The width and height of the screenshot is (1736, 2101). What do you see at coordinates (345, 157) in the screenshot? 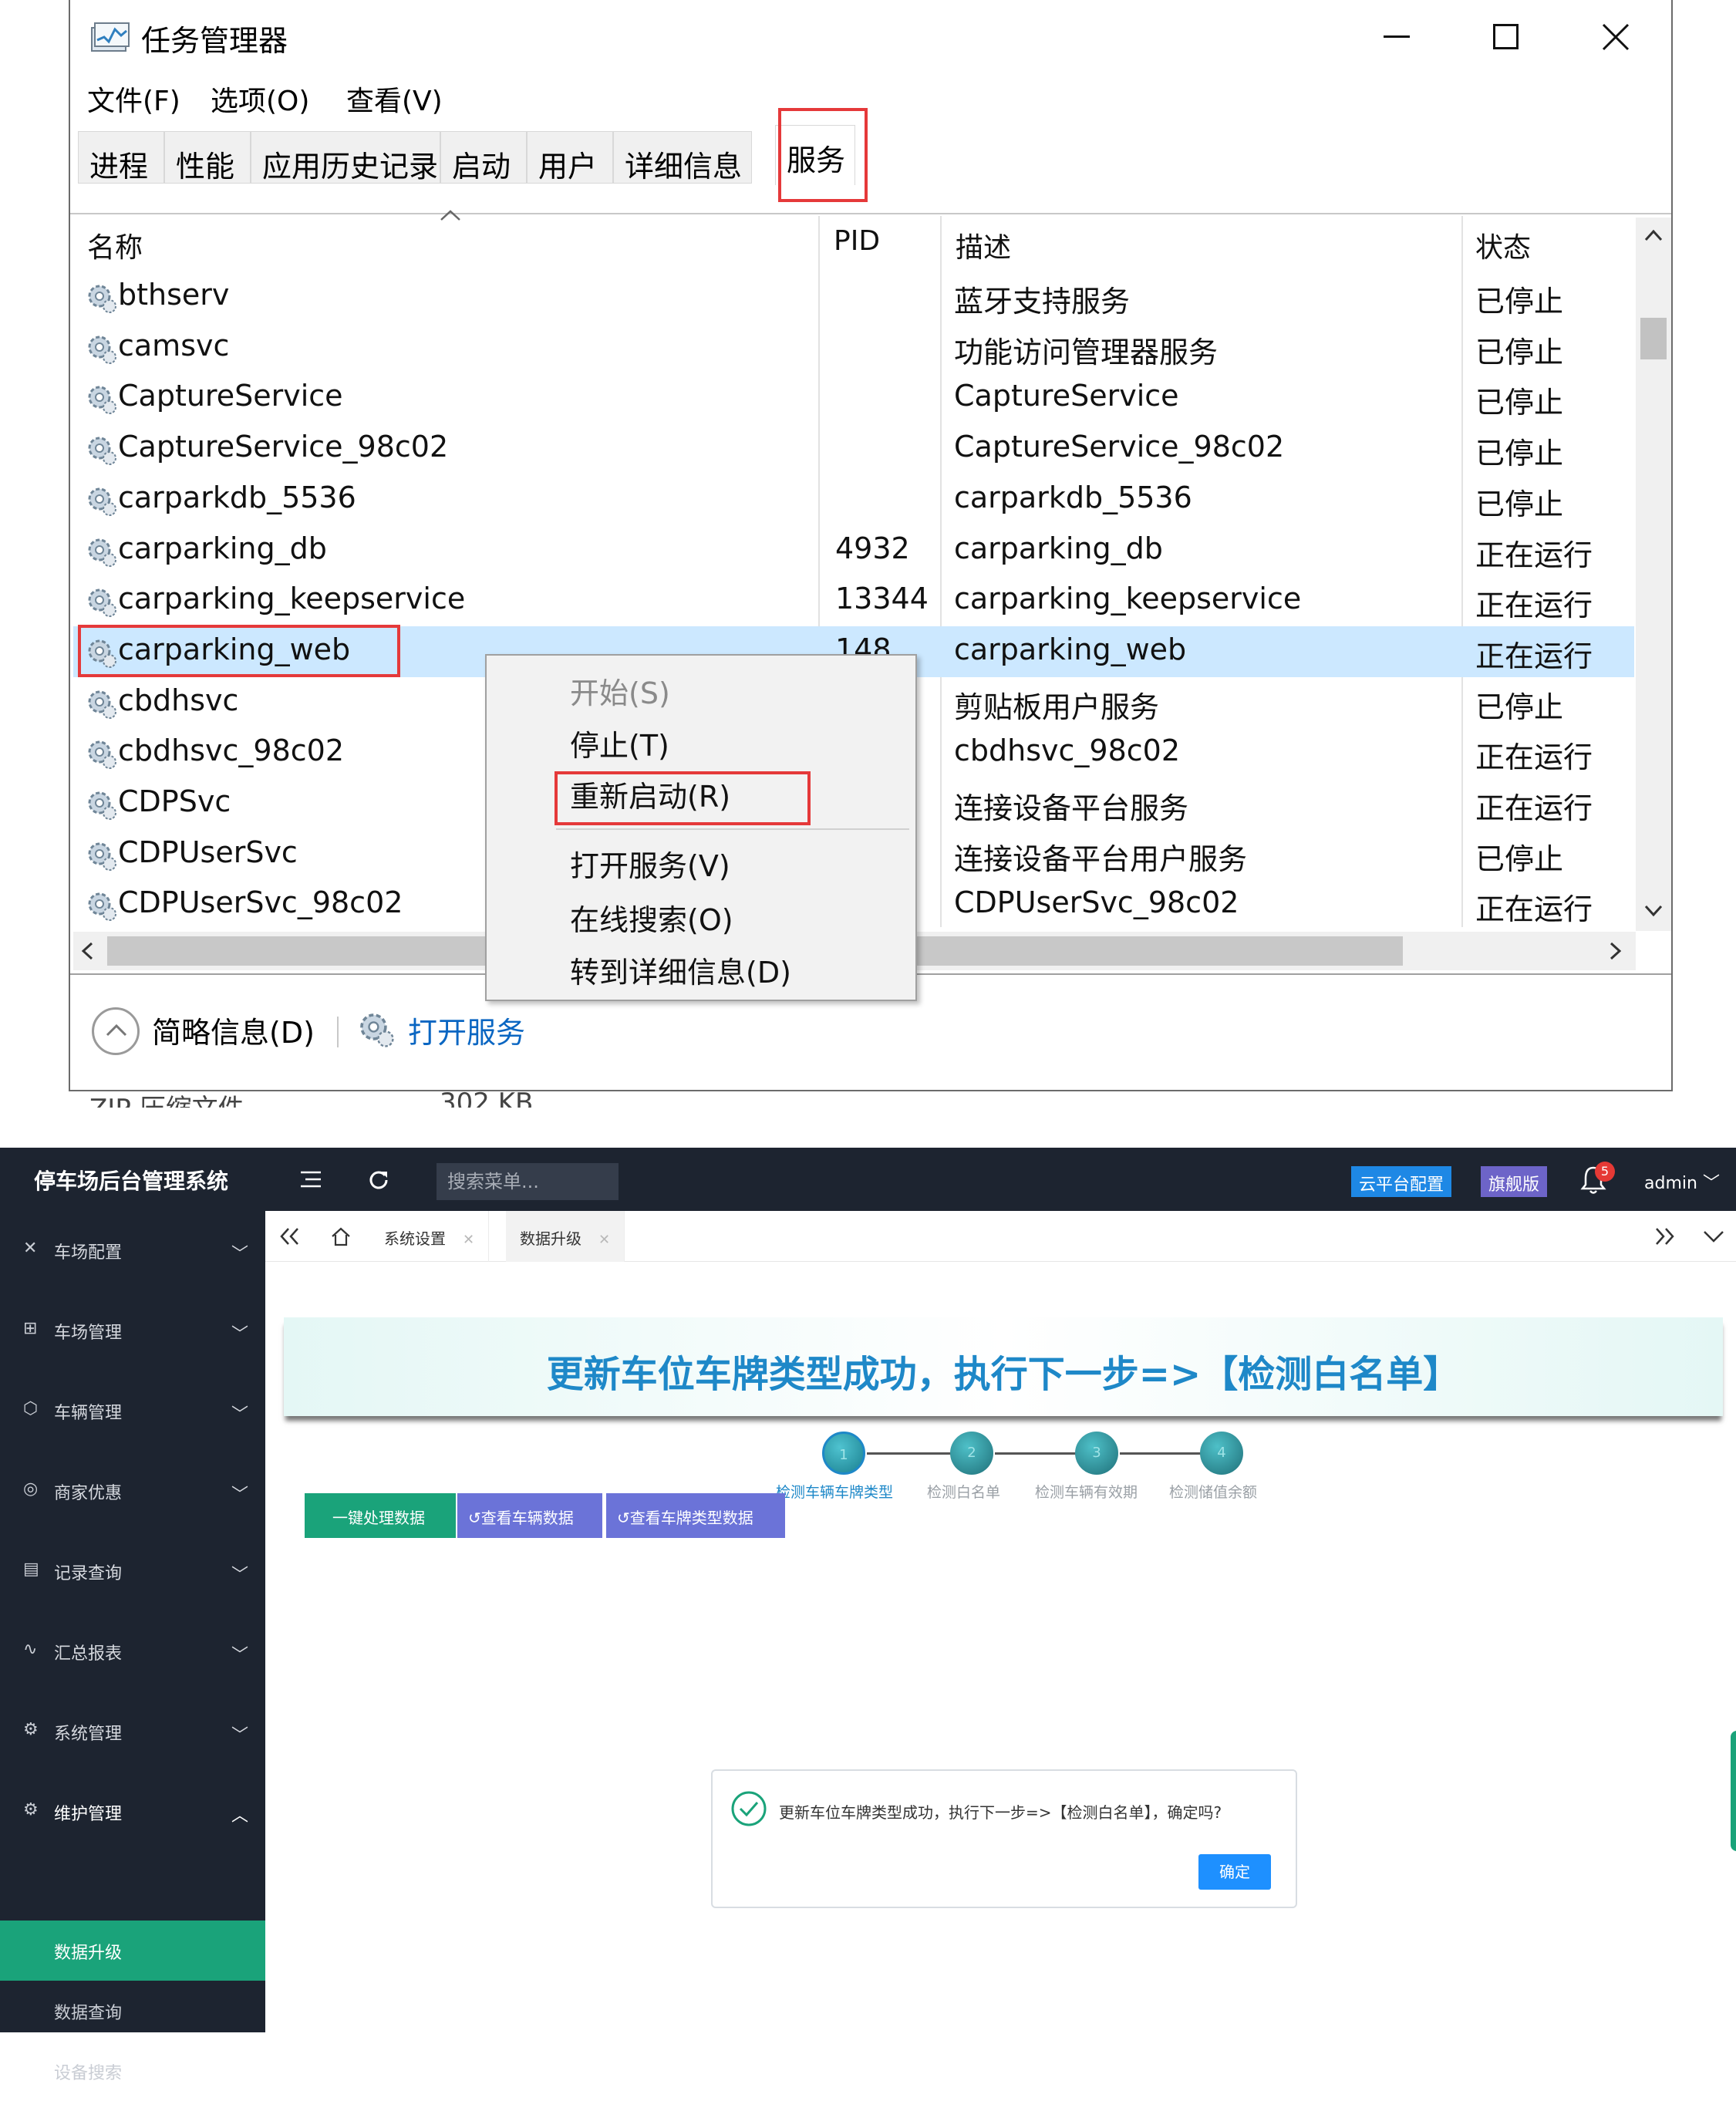
I see `tab-app-history: 应用历史记录` at bounding box center [345, 157].